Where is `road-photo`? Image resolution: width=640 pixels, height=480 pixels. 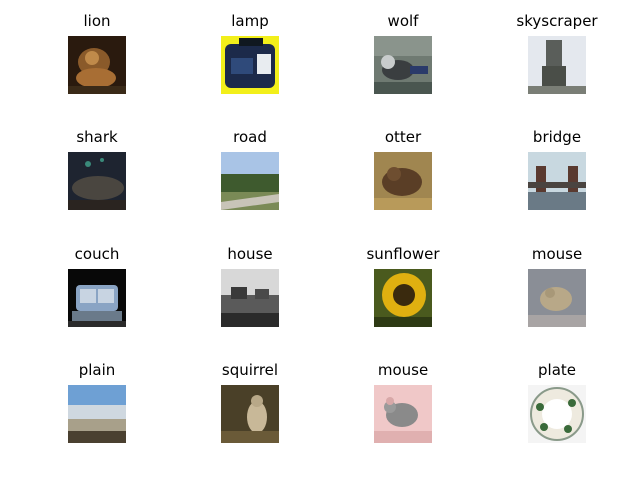
road-photo is located at coordinates (250, 181).